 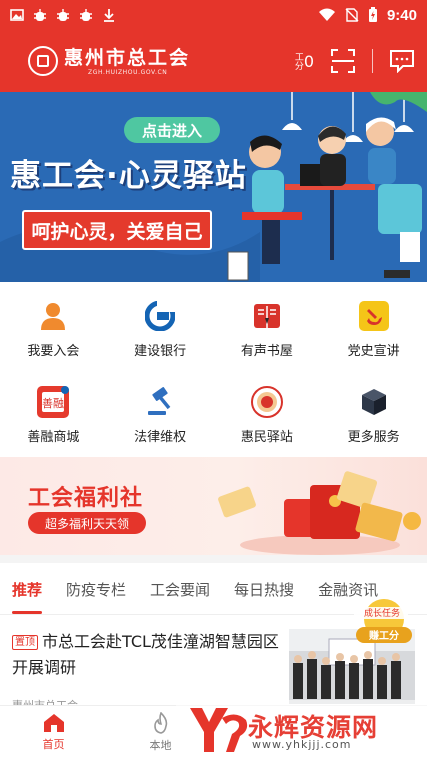 What do you see at coordinates (402, 61) in the screenshot?
I see `message-icon` at bounding box center [402, 61].